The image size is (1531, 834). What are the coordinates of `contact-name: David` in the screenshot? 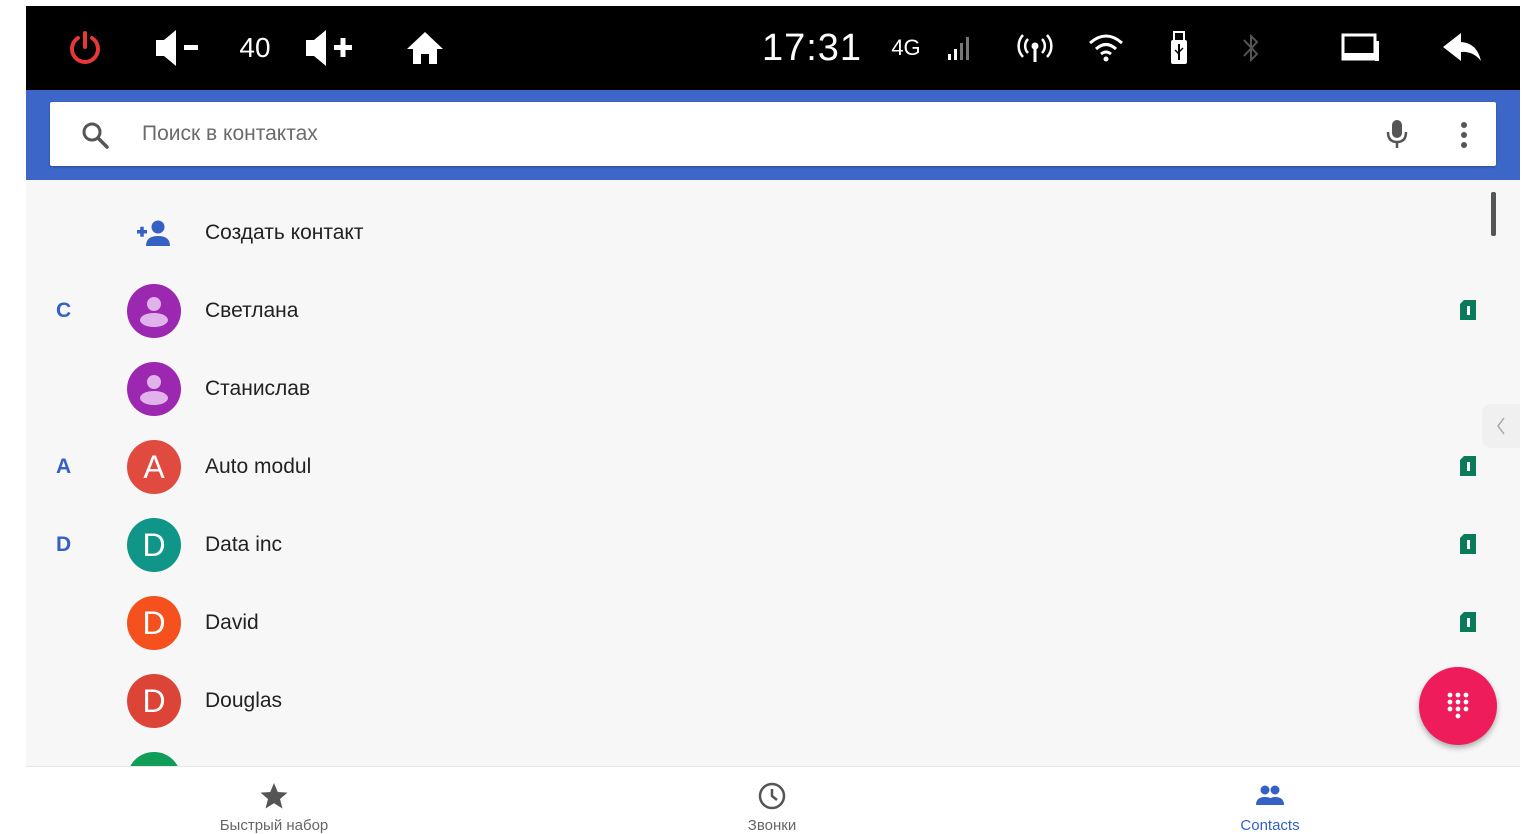 It's located at (232, 622).